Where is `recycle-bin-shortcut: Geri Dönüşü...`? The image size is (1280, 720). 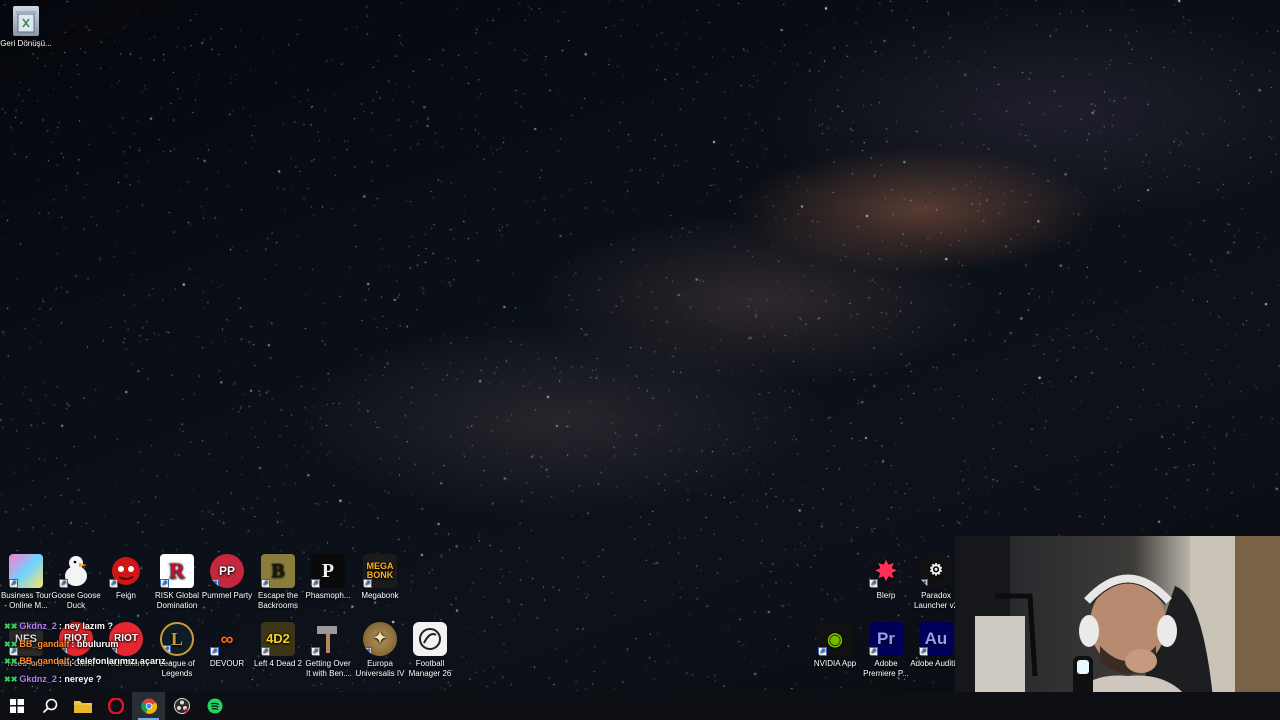 recycle-bin-shortcut: Geri Dönüşü... is located at coordinates (26, 27).